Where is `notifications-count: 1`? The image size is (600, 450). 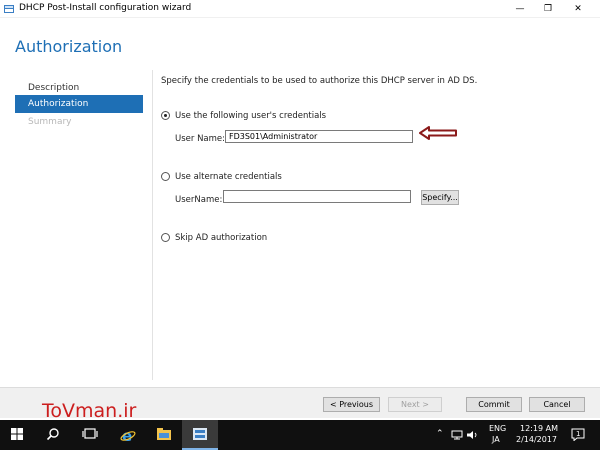
notifications-count: 1 is located at coordinates (578, 434).